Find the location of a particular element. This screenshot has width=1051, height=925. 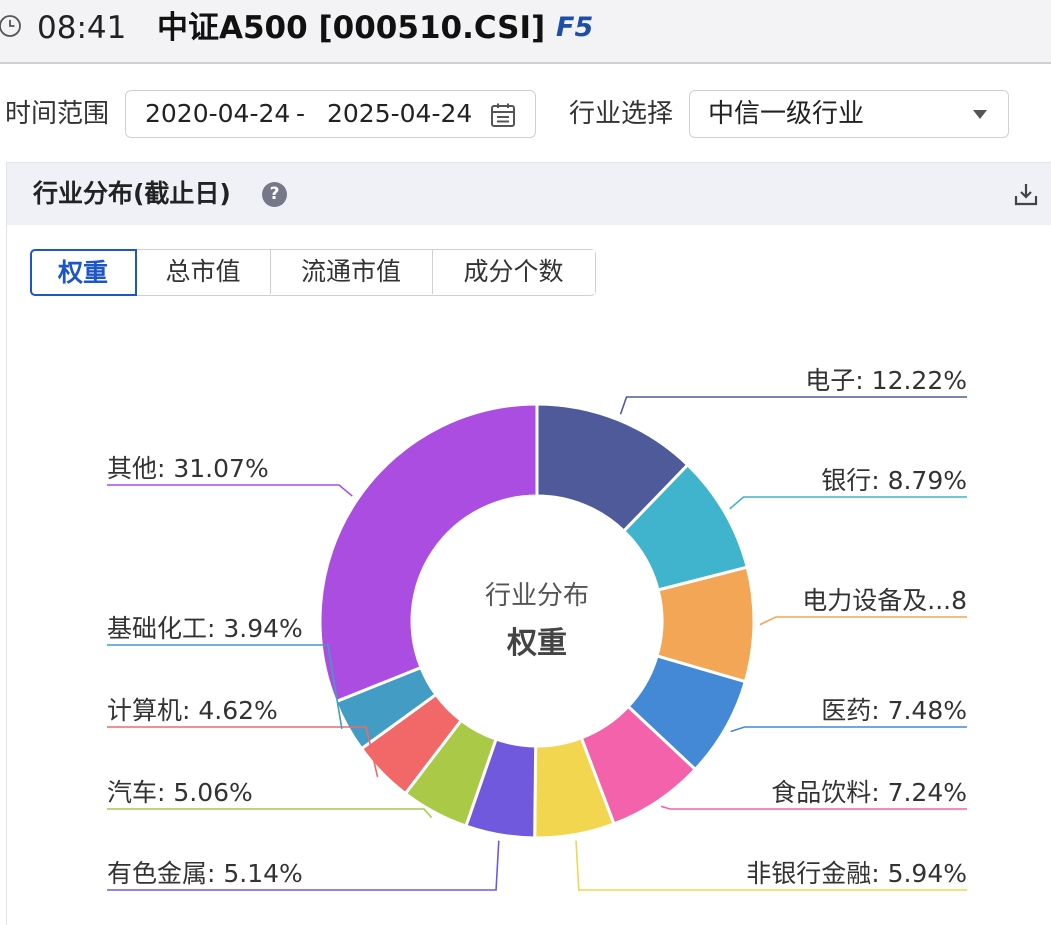

title-bar: 08:41 中证A500 [000510.CSI] F5 is located at coordinates (525, 32).